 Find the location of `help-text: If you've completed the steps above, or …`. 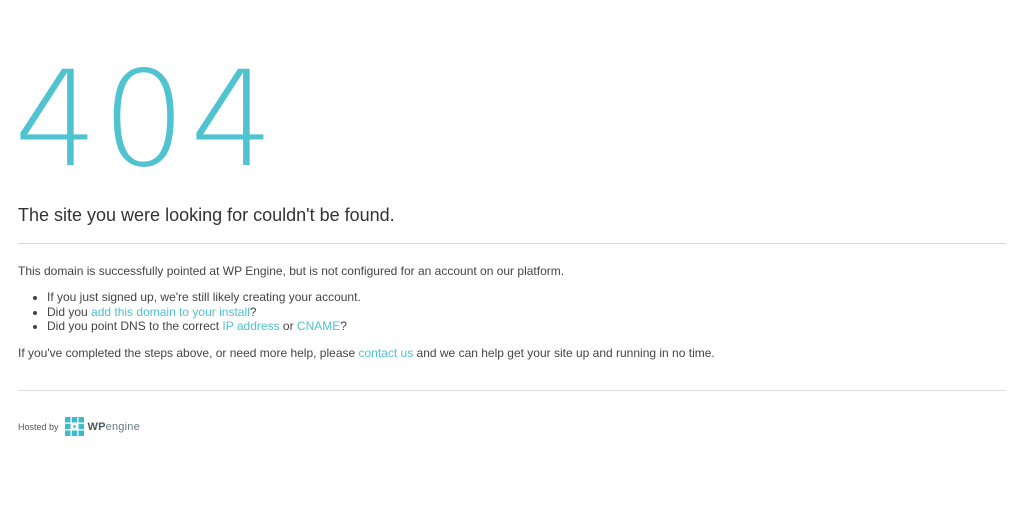

help-text: If you've completed the steps above, or … is located at coordinates (366, 353).